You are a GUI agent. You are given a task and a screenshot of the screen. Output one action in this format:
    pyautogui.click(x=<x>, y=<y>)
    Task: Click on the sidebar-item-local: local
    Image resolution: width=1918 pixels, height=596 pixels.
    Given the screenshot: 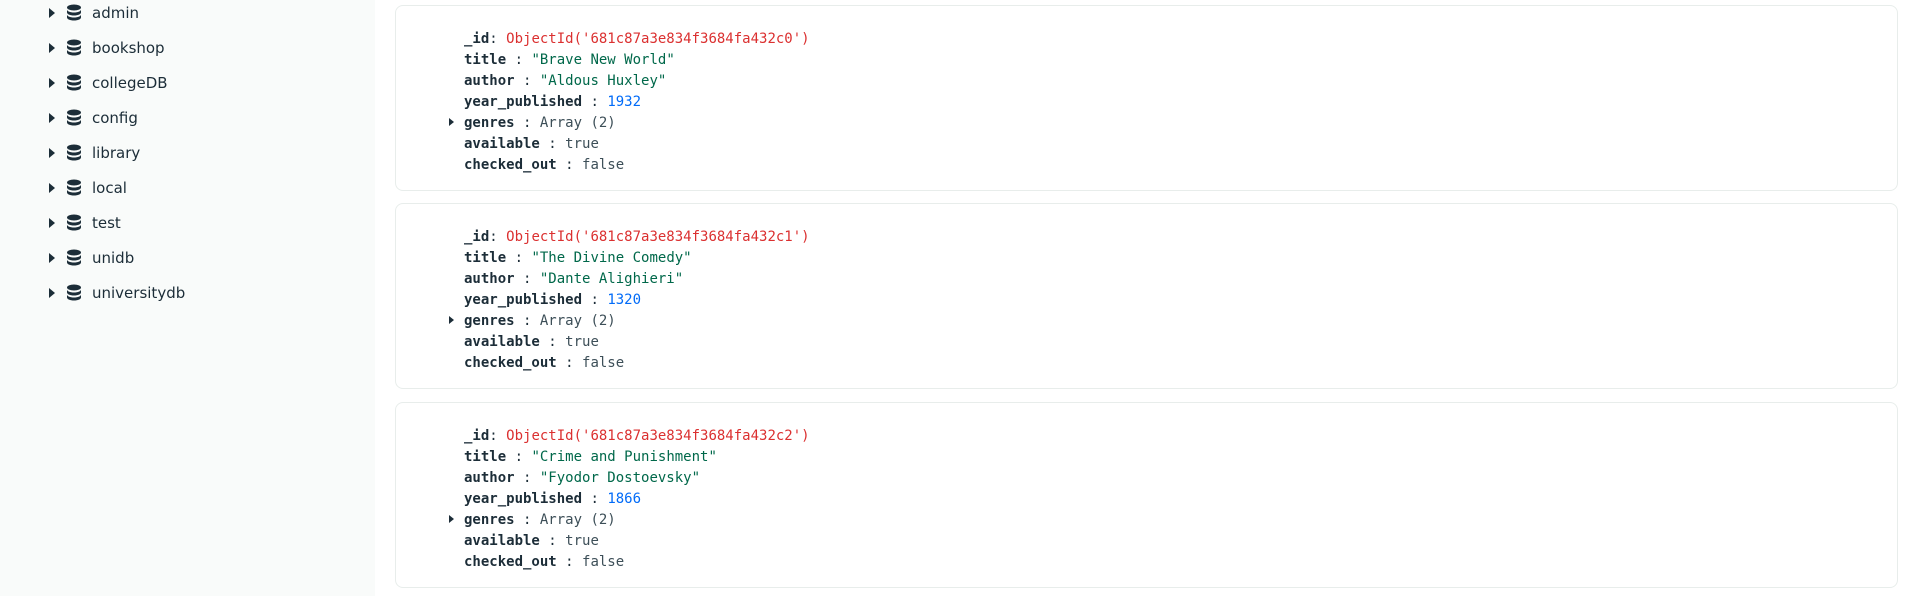 What is the action you would take?
    pyautogui.click(x=187, y=187)
    